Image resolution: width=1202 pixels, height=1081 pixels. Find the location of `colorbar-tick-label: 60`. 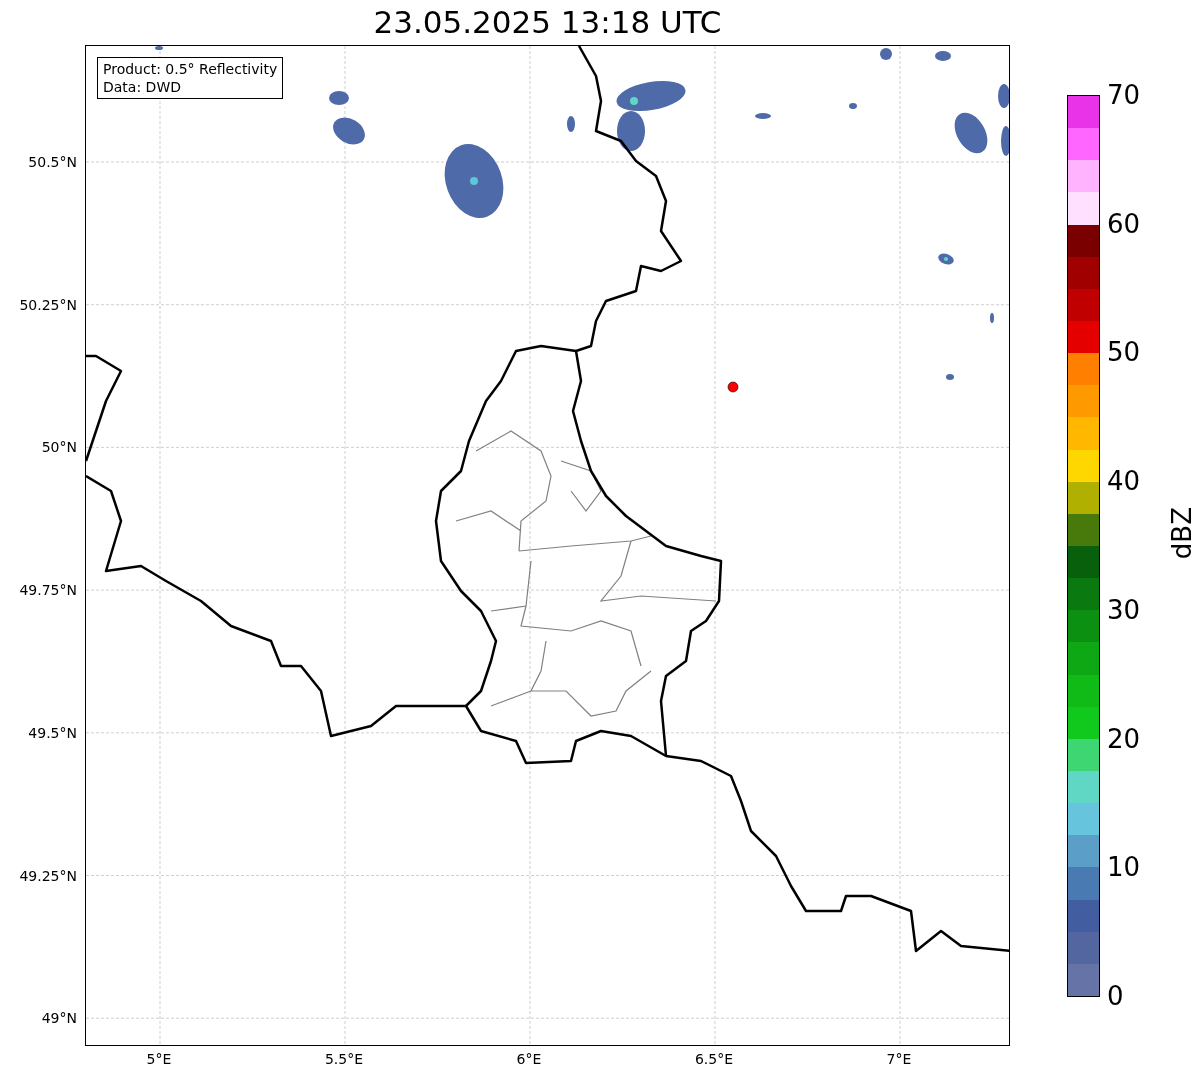

colorbar-tick-label: 60 is located at coordinates (1124, 223).